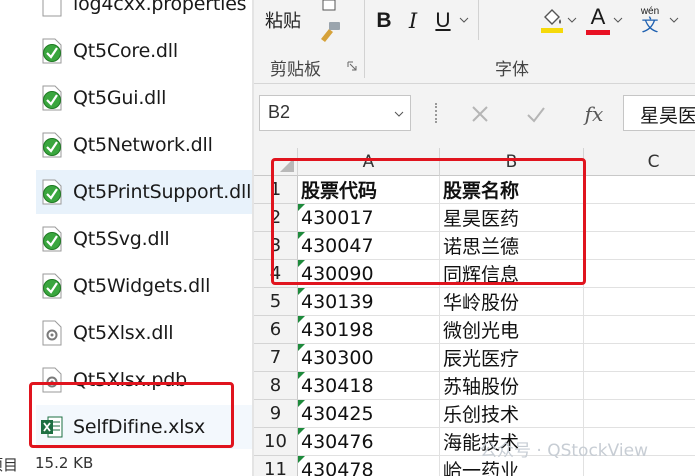 Image resolution: width=695 pixels, height=476 pixels. What do you see at coordinates (276, 162) in the screenshot?
I see `select-all-corner` at bounding box center [276, 162].